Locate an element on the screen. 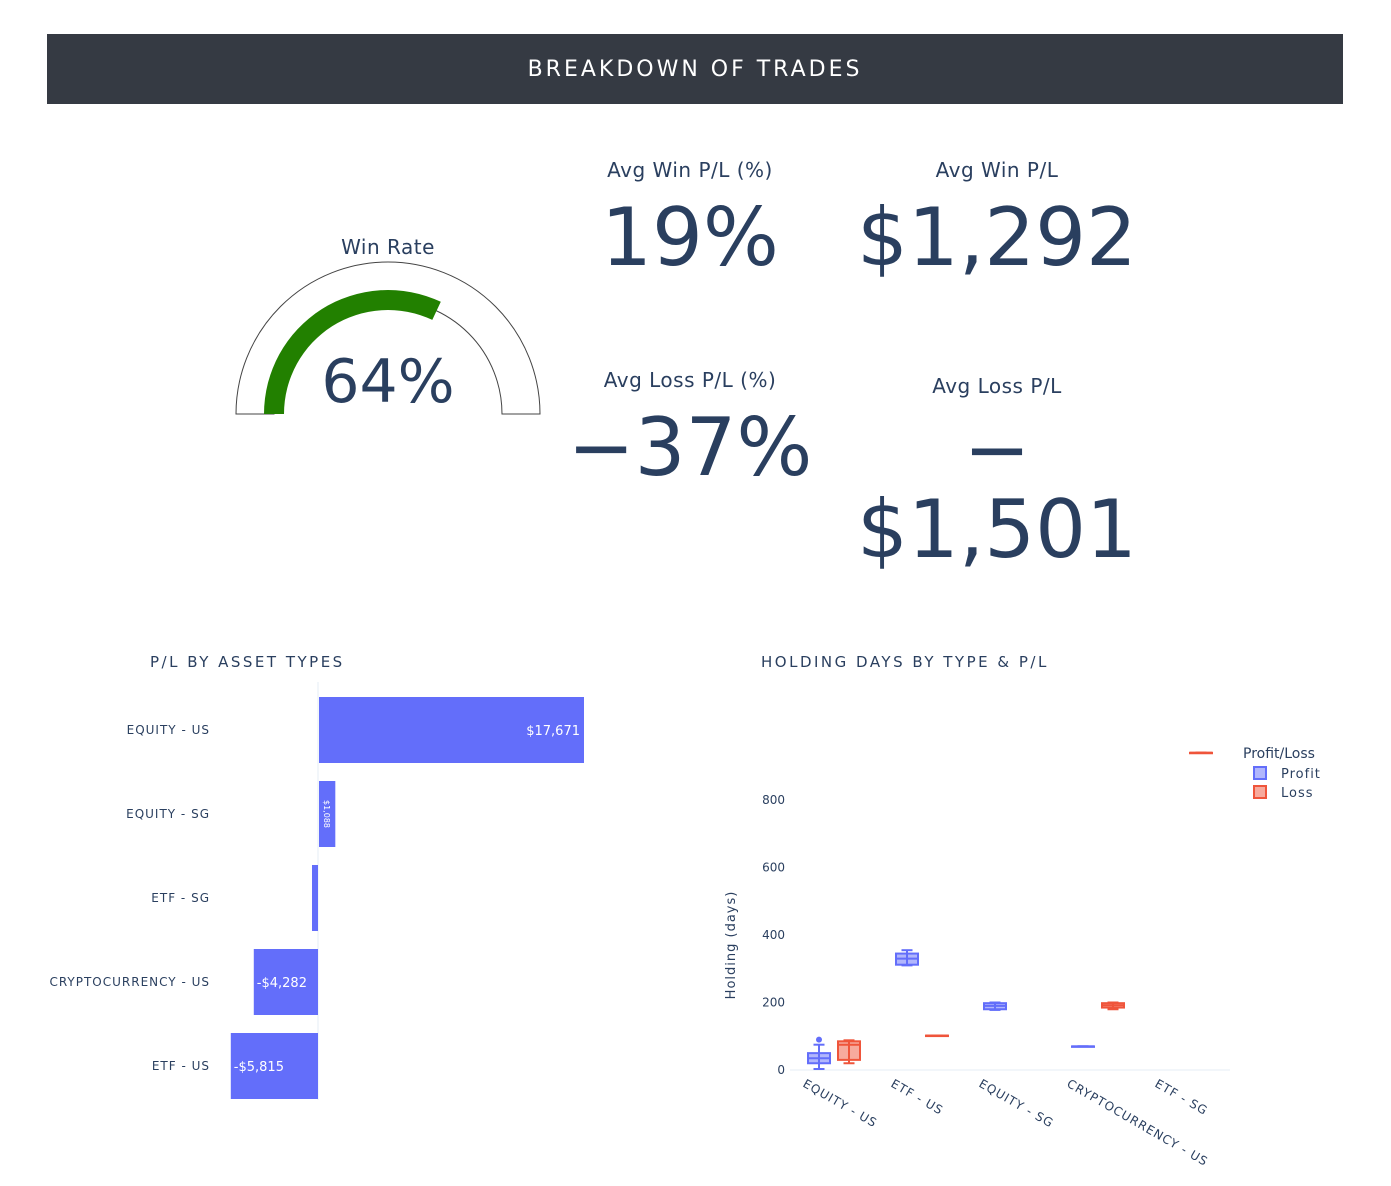 Image resolution: width=1391 pixels, height=1186 pixels. y-tick-label: 800 is located at coordinates (773, 800).